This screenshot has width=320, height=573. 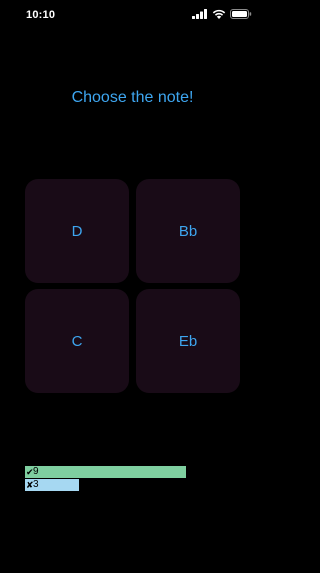 I want to click on correct-score-bar, so click(x=105, y=472).